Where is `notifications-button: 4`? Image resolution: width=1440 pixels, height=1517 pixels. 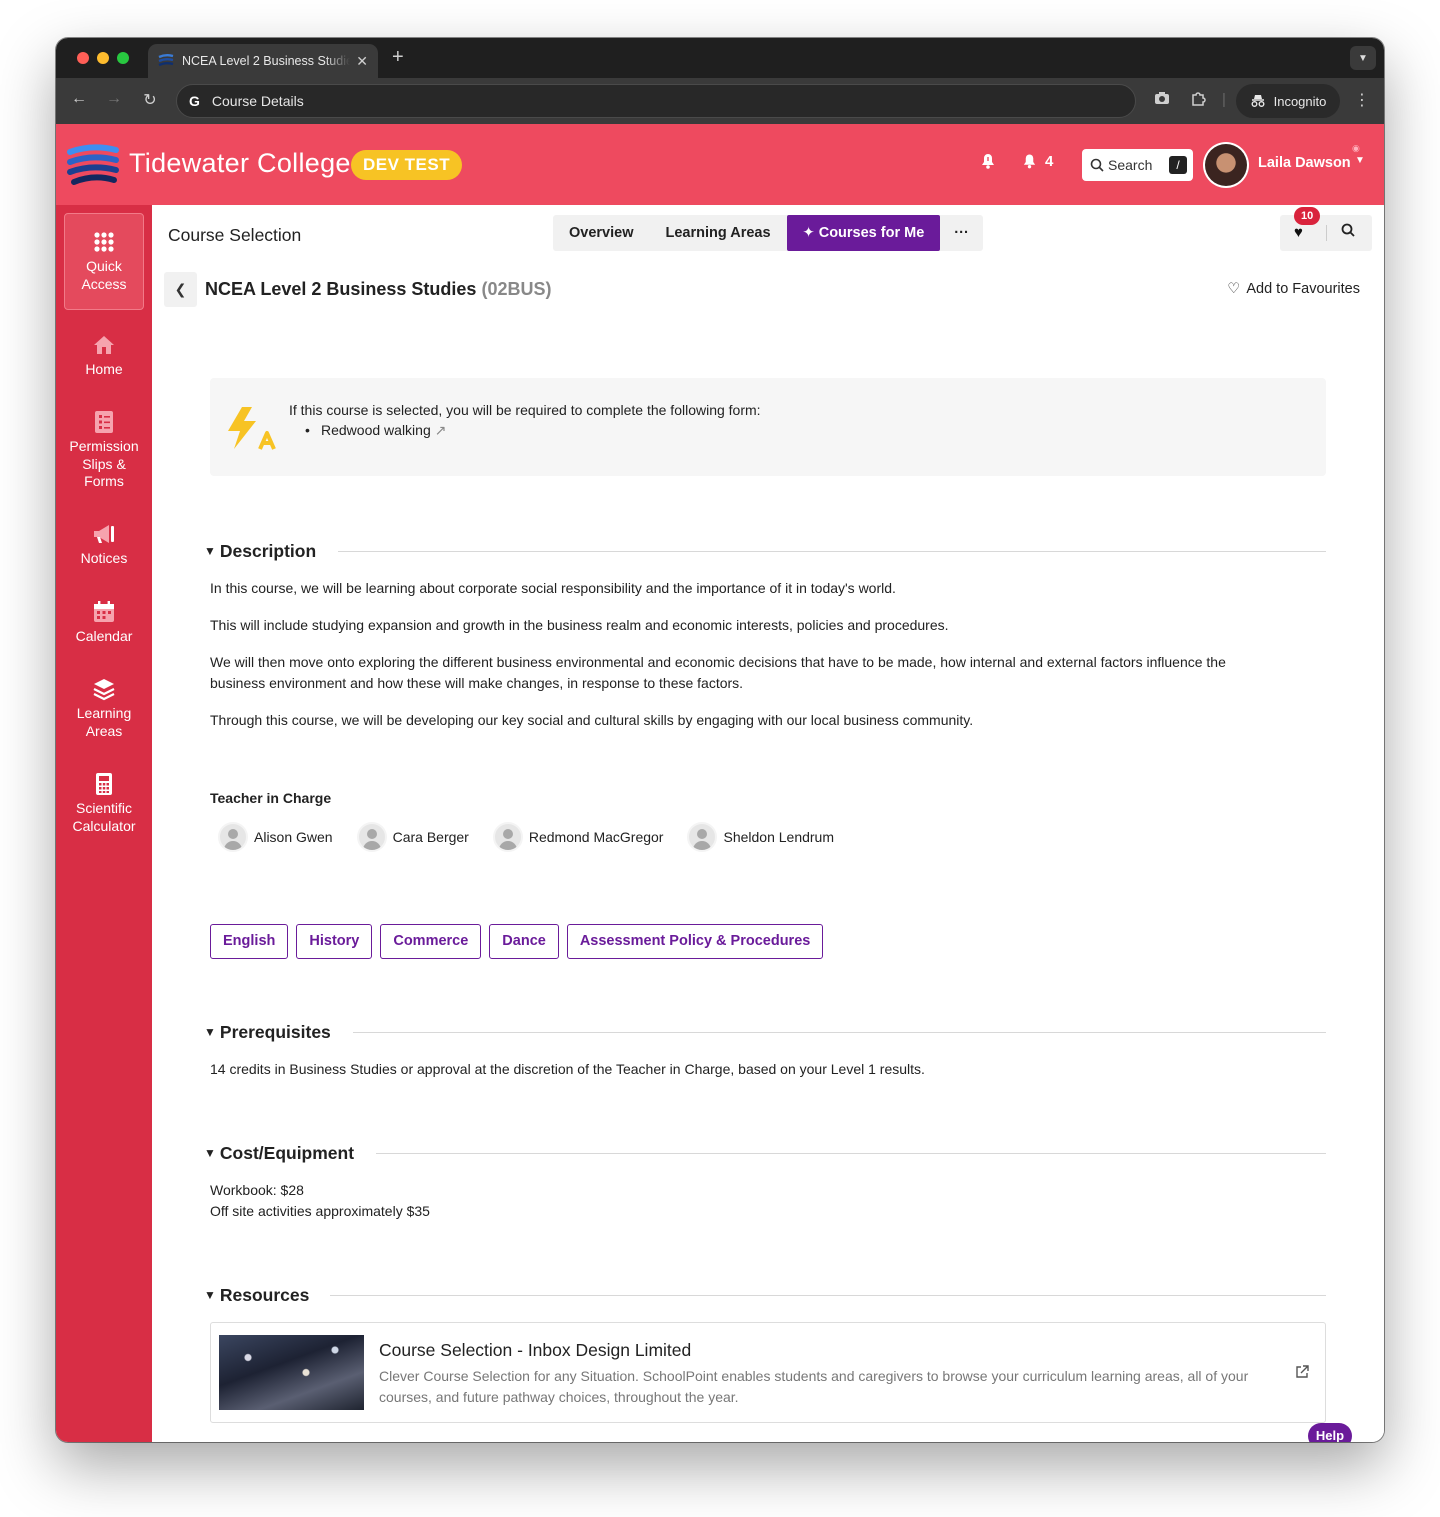
notifications-button: 4 is located at coordinates (1037, 161).